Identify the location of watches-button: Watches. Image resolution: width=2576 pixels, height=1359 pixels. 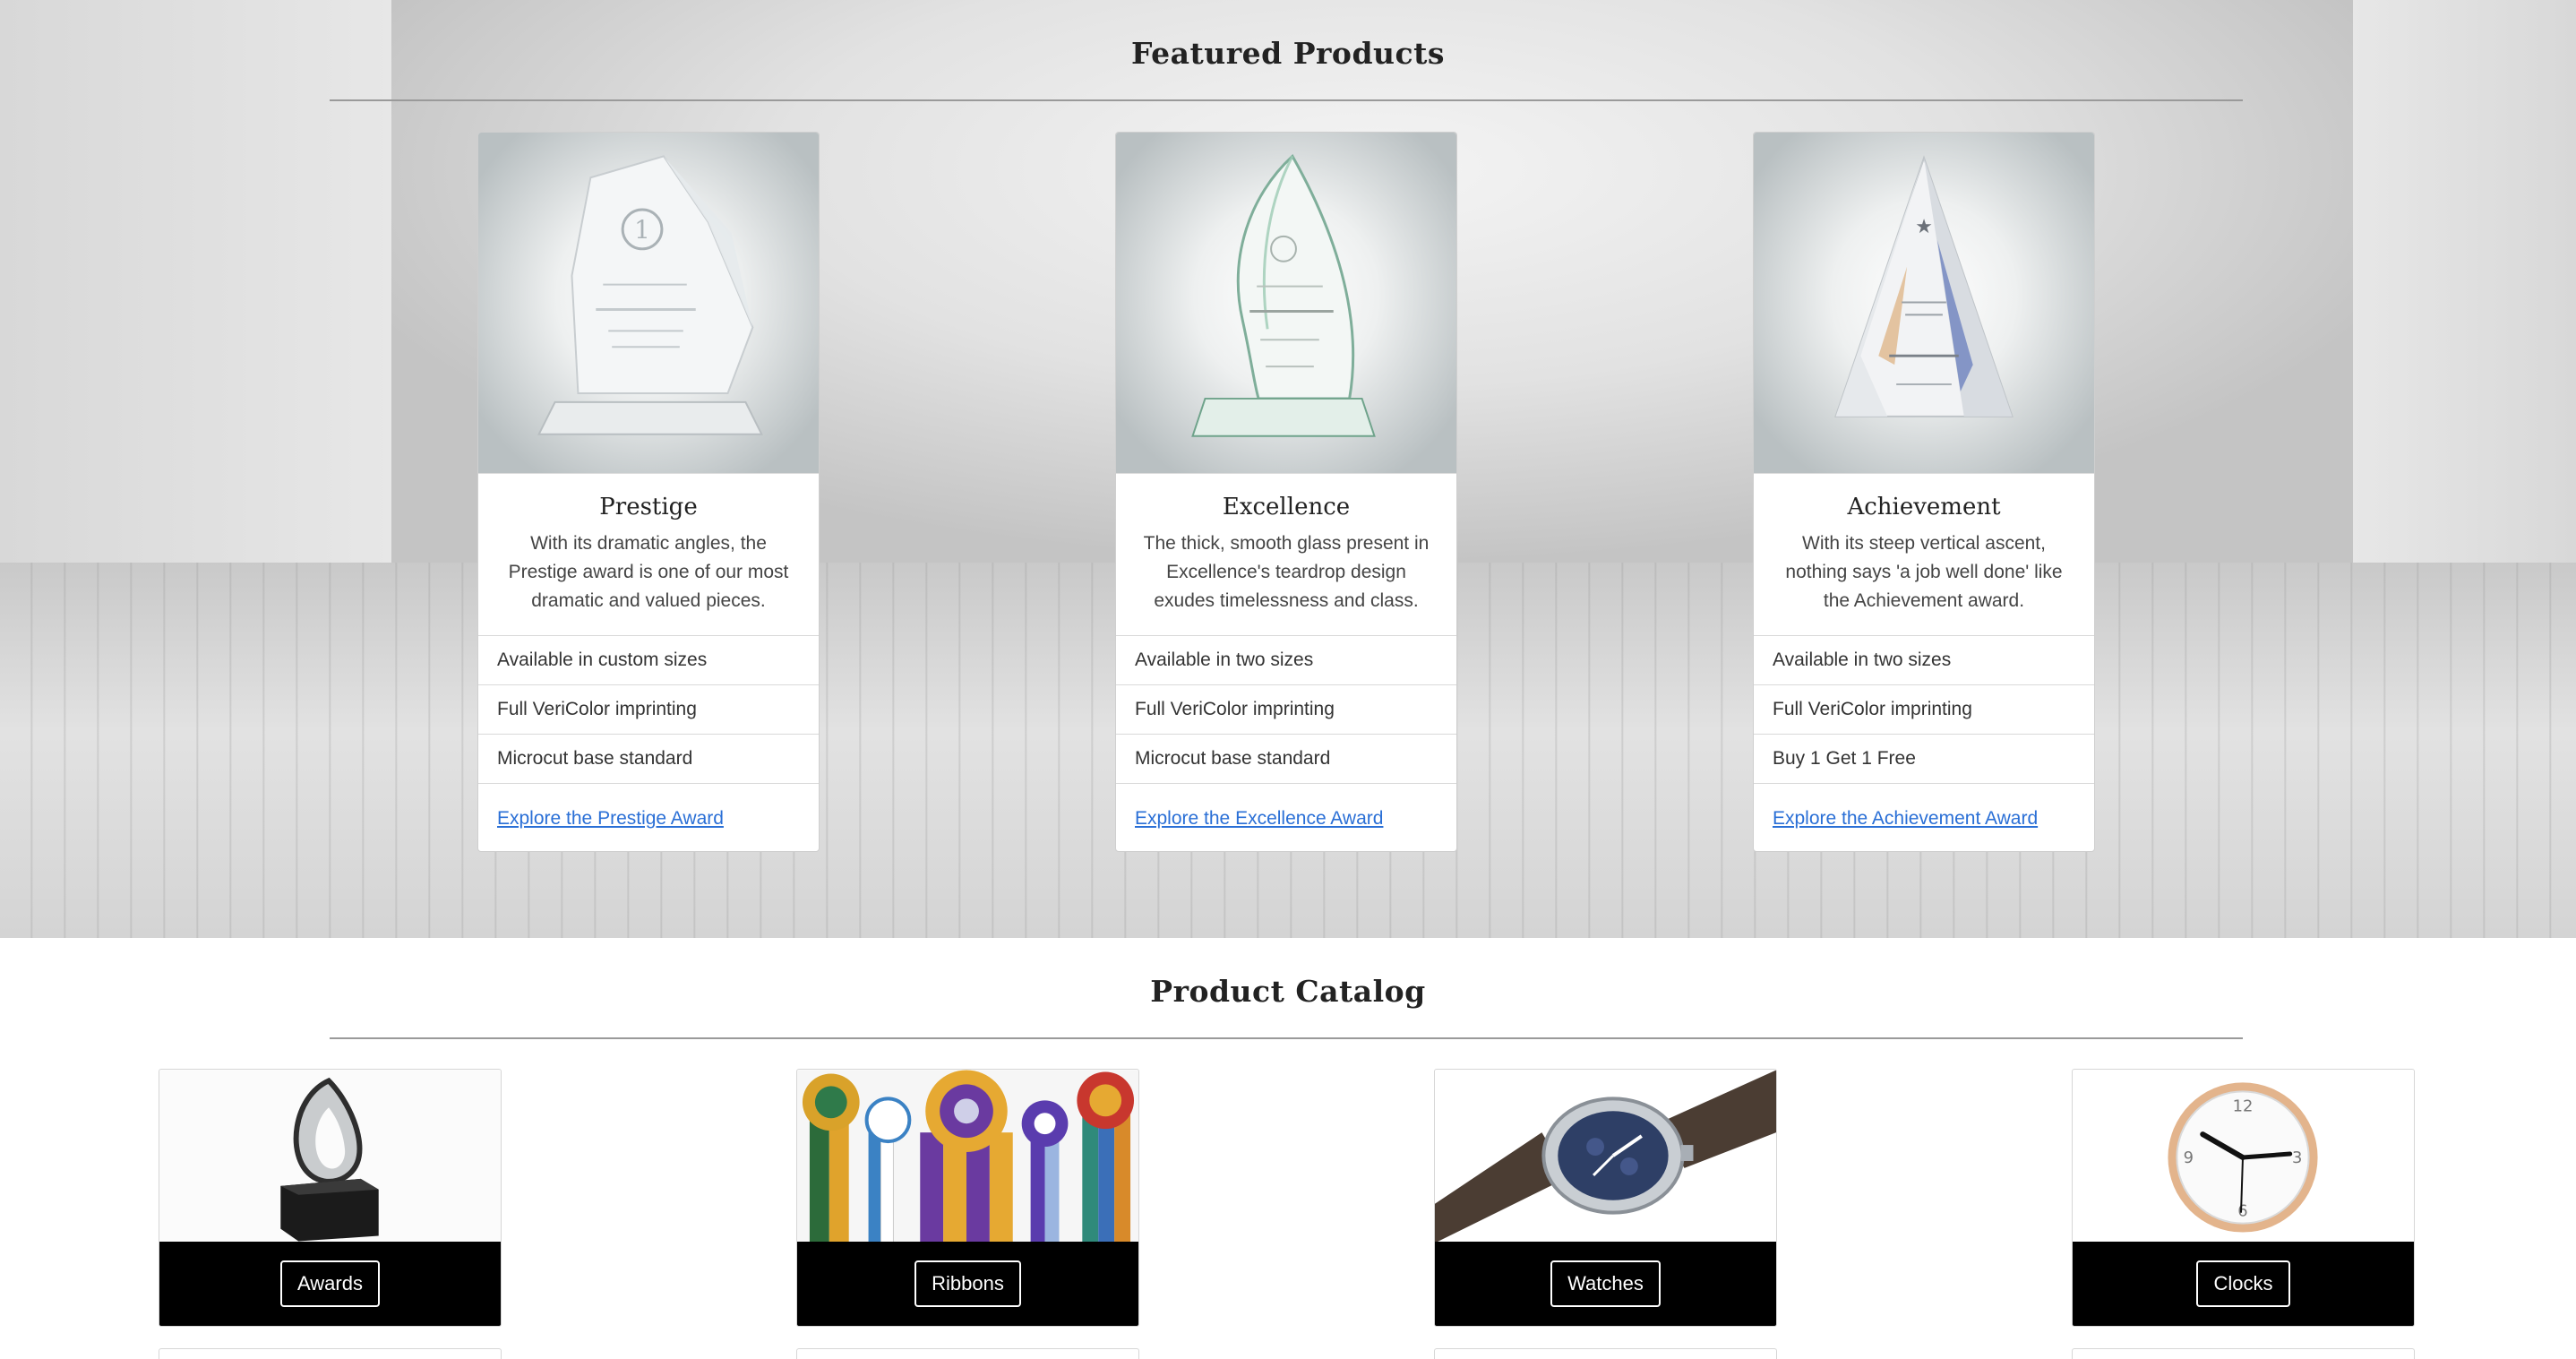
(1605, 1283).